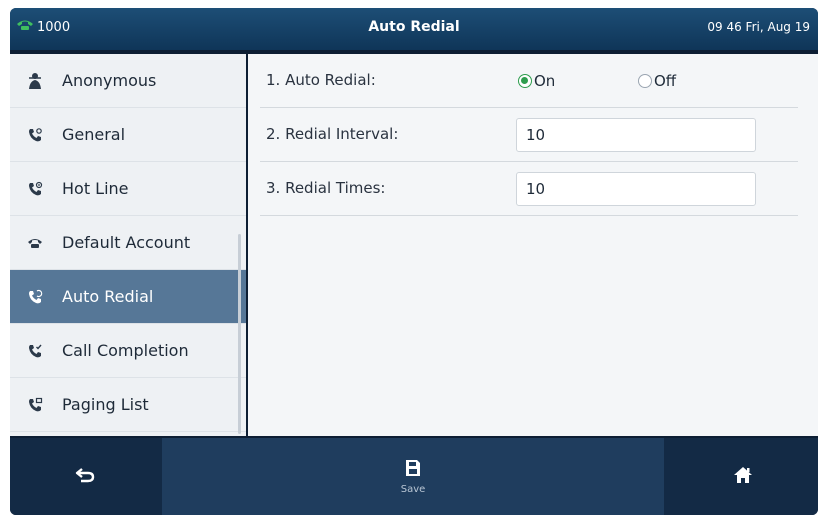 The height and width of the screenshot is (523, 824). I want to click on sidebar-item-label: Call Completion, so click(125, 350).